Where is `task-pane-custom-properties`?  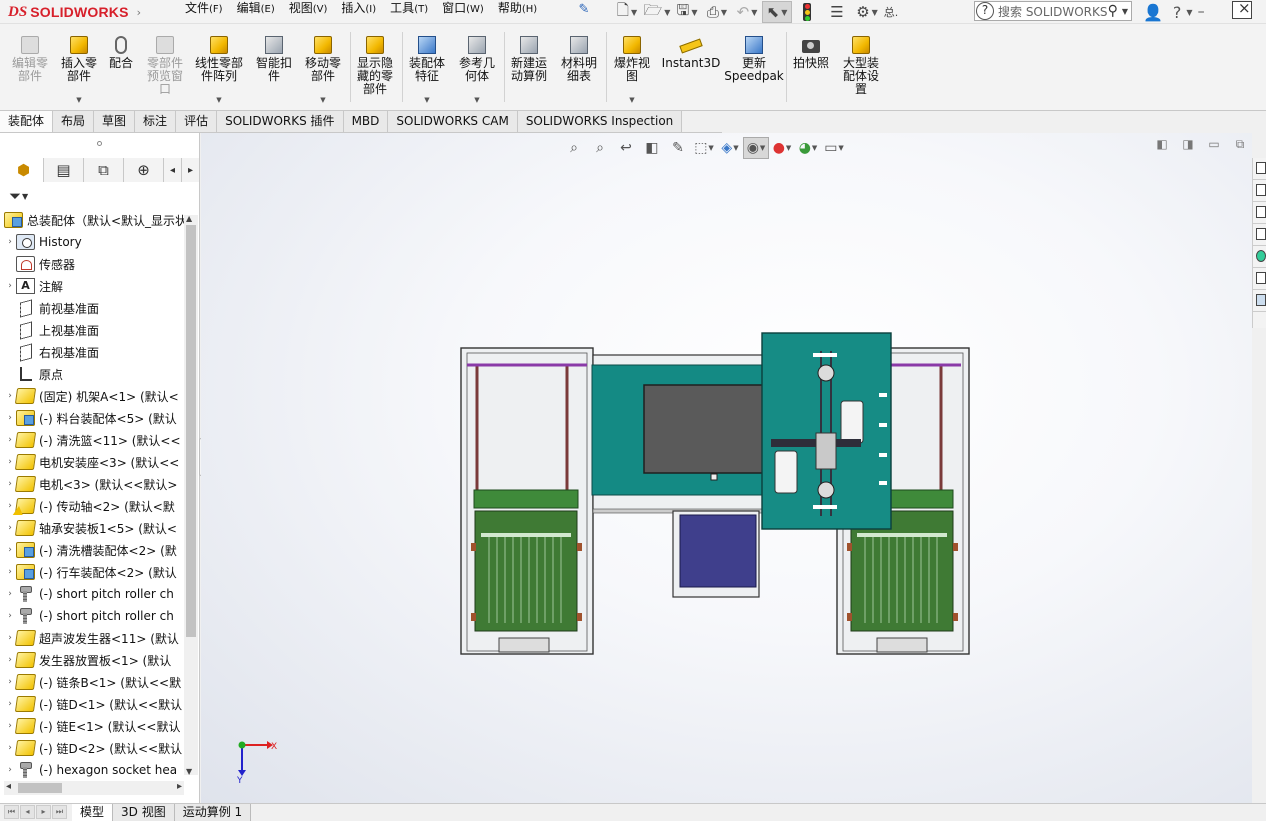
task-pane-custom-properties is located at coordinates (1259, 279).